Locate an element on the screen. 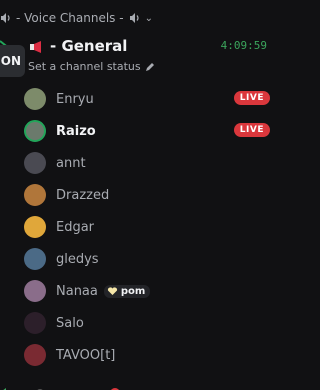 This screenshot has width=320, height=390. channel-name: - General is located at coordinates (89, 46).